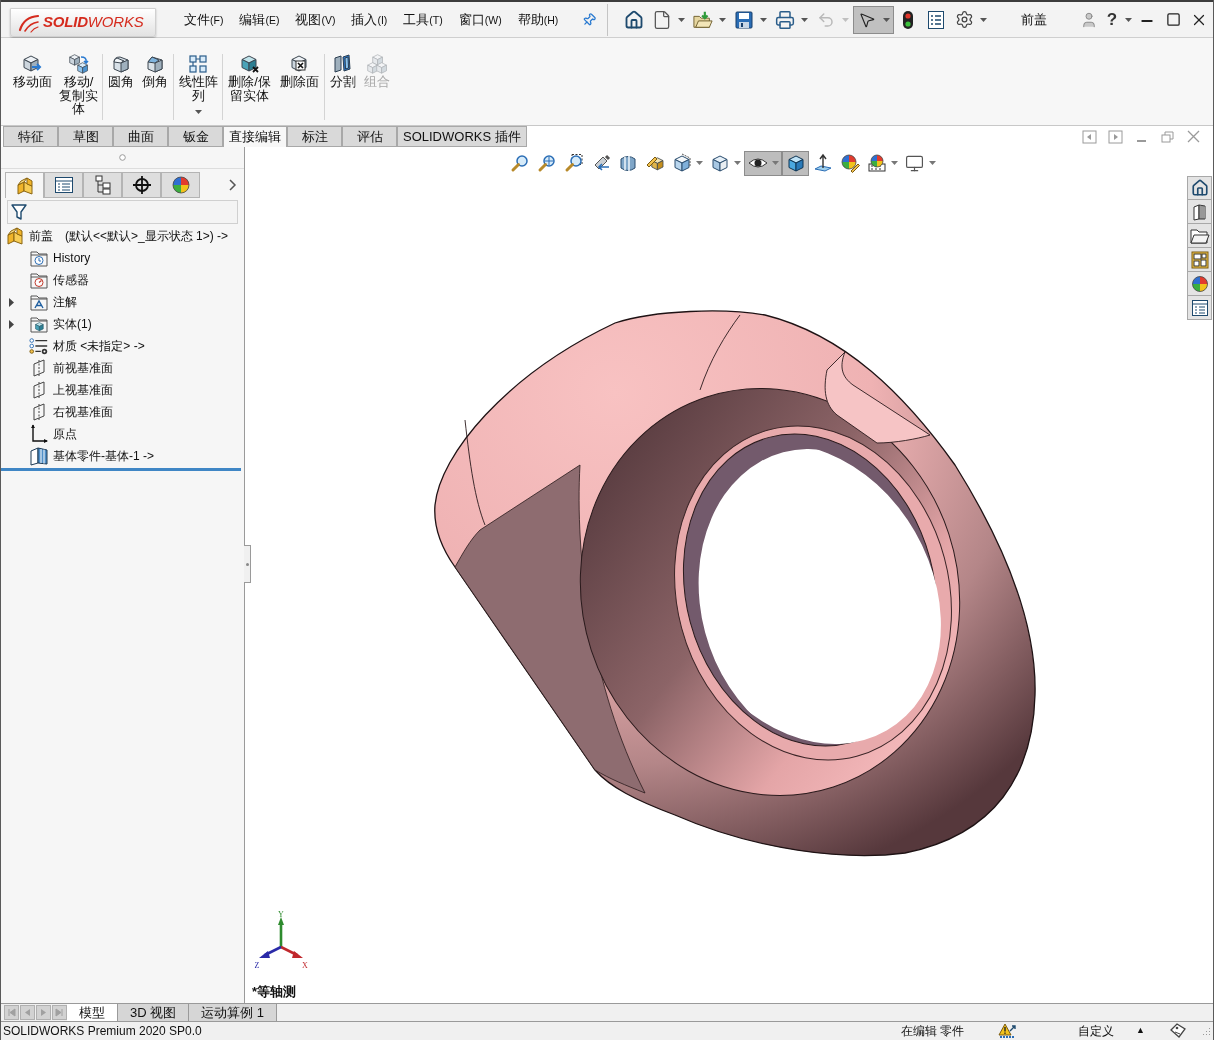 The image size is (1214, 1040). I want to click on tree-item: 实体(1), so click(61, 324).